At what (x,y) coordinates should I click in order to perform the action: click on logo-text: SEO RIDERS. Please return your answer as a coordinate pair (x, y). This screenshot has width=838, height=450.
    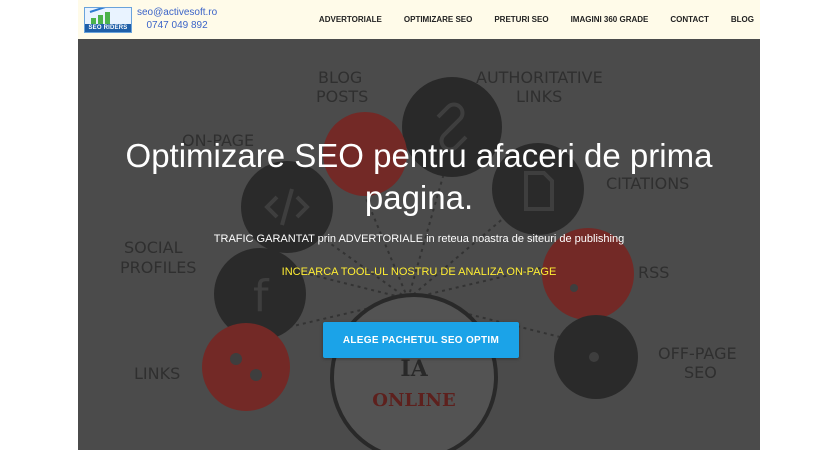
    Looking at the image, I should click on (108, 27).